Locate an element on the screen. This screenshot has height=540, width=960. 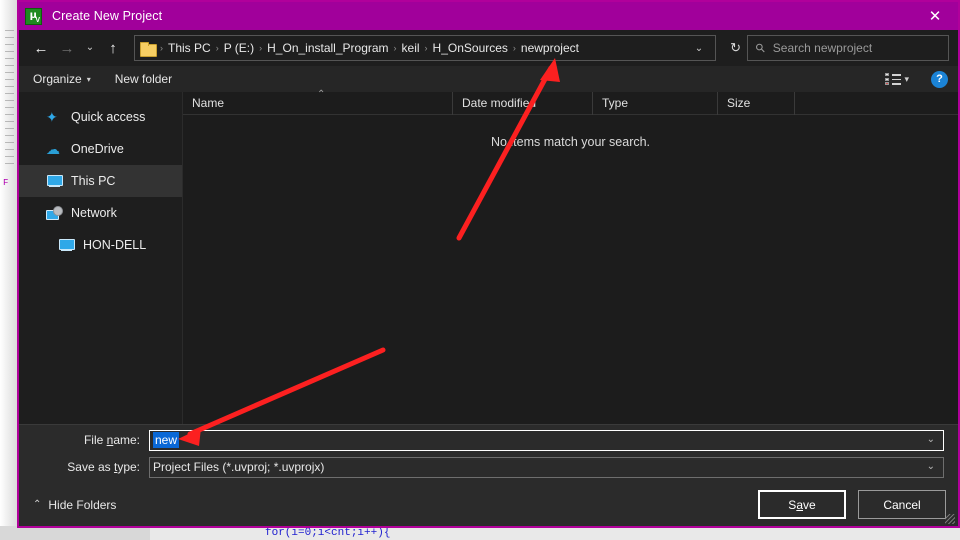
view-layout-icon is located at coordinates (893, 79).